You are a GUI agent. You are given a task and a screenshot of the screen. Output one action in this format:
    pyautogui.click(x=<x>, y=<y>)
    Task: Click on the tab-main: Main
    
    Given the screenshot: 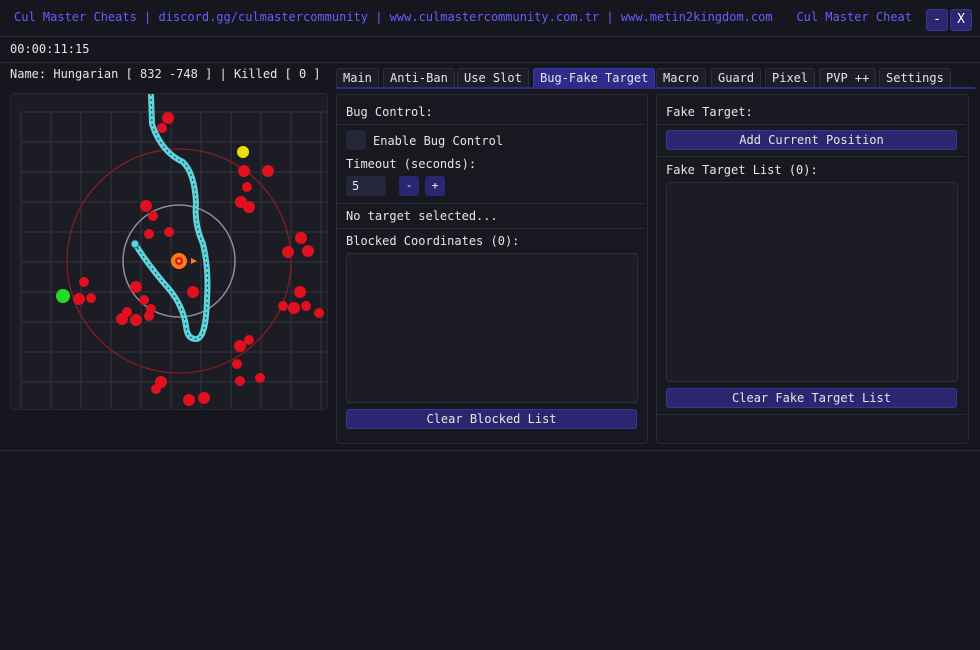 What is the action you would take?
    pyautogui.click(x=357, y=78)
    